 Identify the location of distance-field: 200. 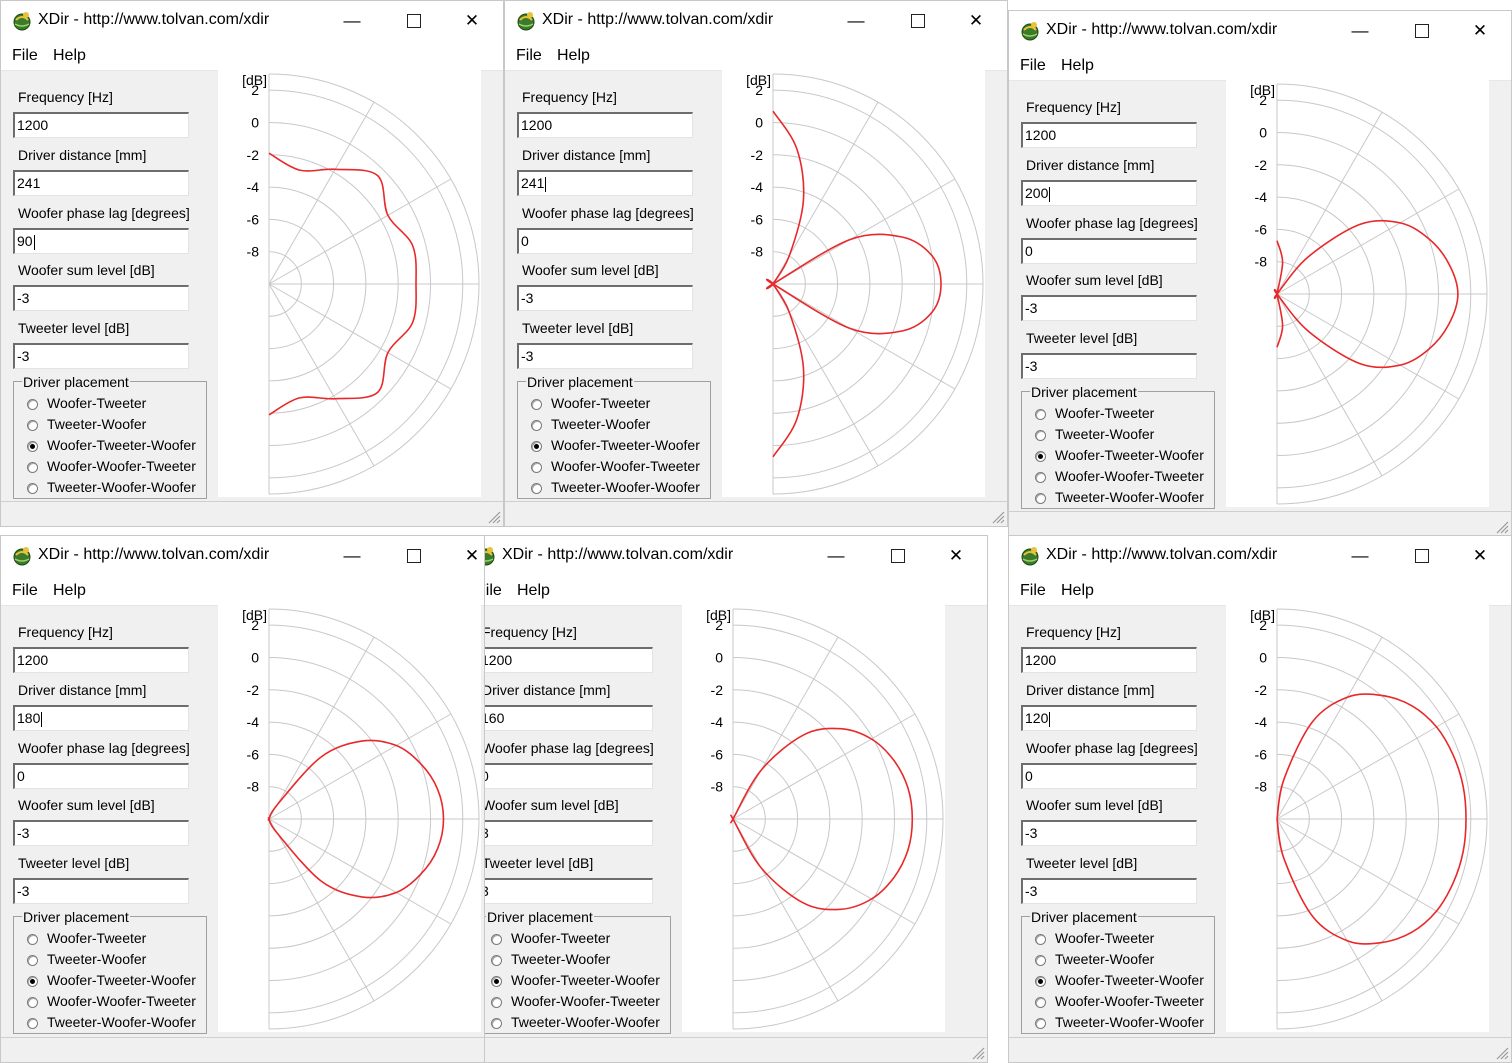
(1109, 193).